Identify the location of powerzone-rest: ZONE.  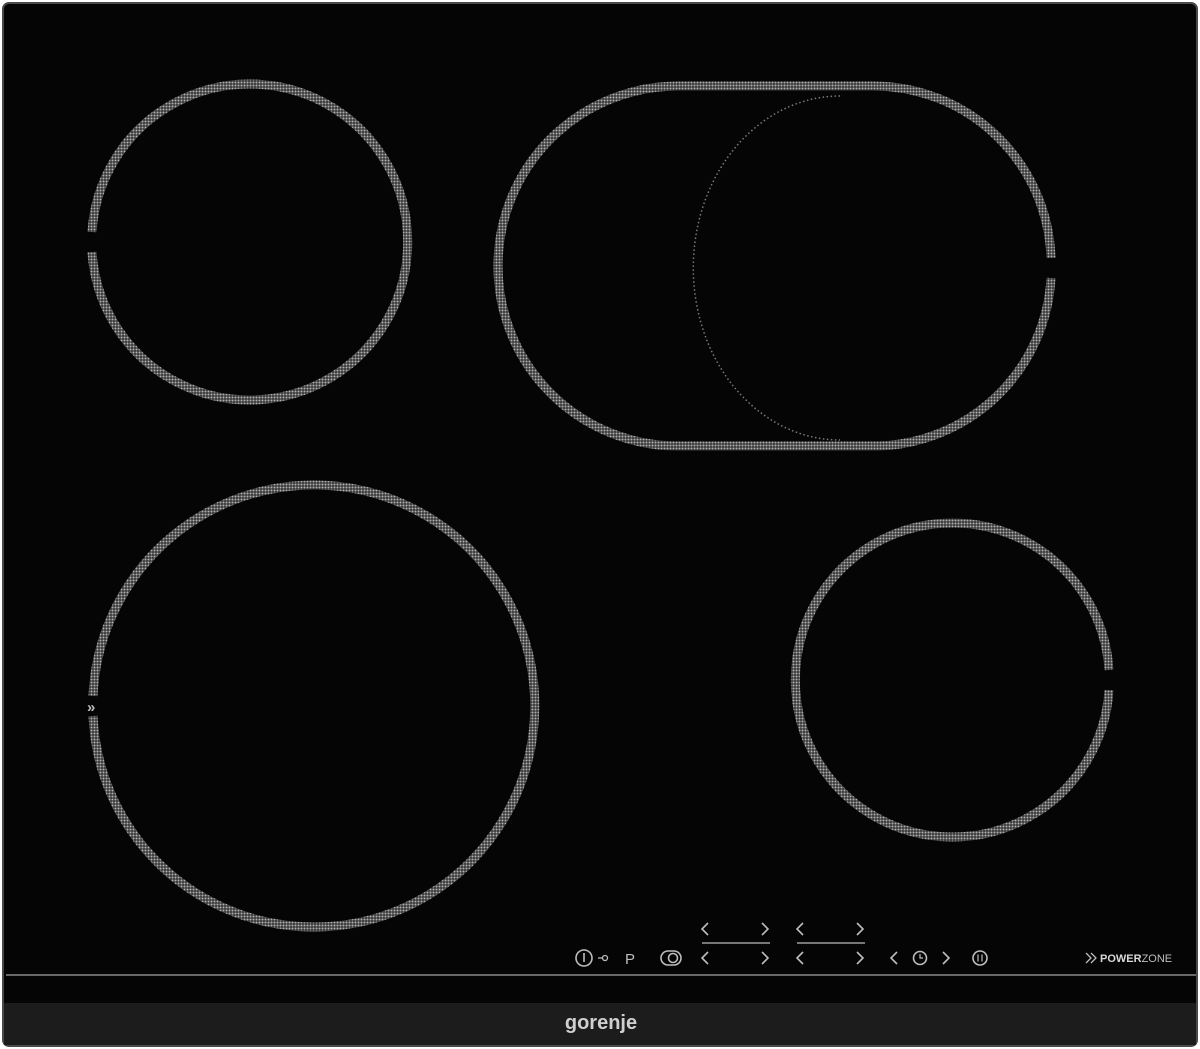
(1157, 959).